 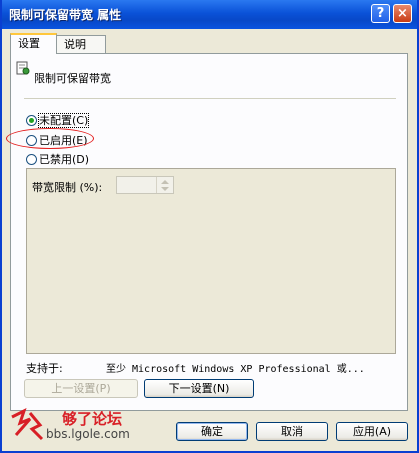 I want to click on policy-setting-icon, so click(x=23, y=68).